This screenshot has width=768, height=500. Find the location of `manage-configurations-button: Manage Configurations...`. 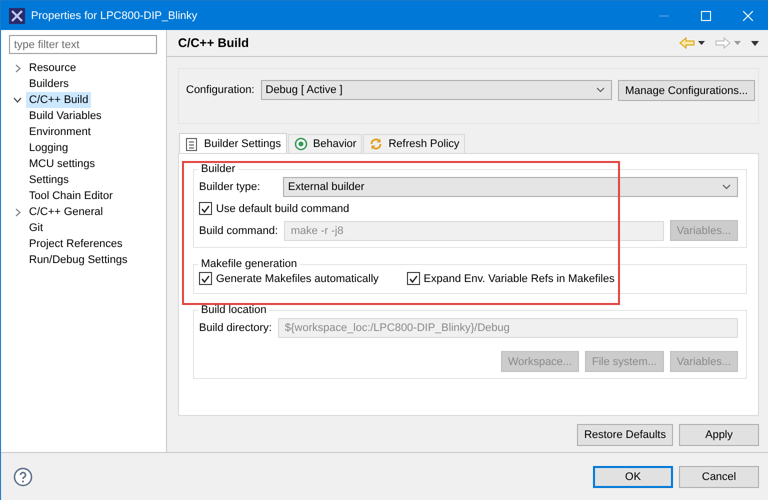

manage-configurations-button: Manage Configurations... is located at coordinates (686, 90).